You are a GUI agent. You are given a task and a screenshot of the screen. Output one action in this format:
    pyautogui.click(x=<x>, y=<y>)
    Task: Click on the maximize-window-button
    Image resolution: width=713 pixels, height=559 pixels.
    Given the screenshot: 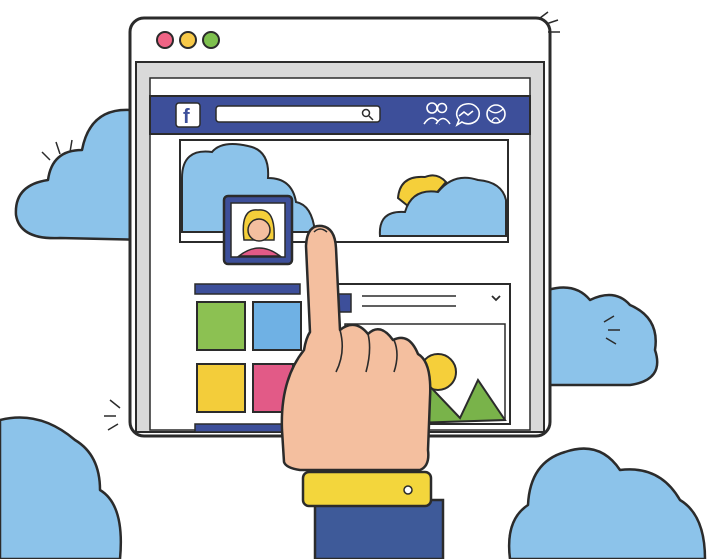 What is the action you would take?
    pyautogui.click(x=211, y=40)
    